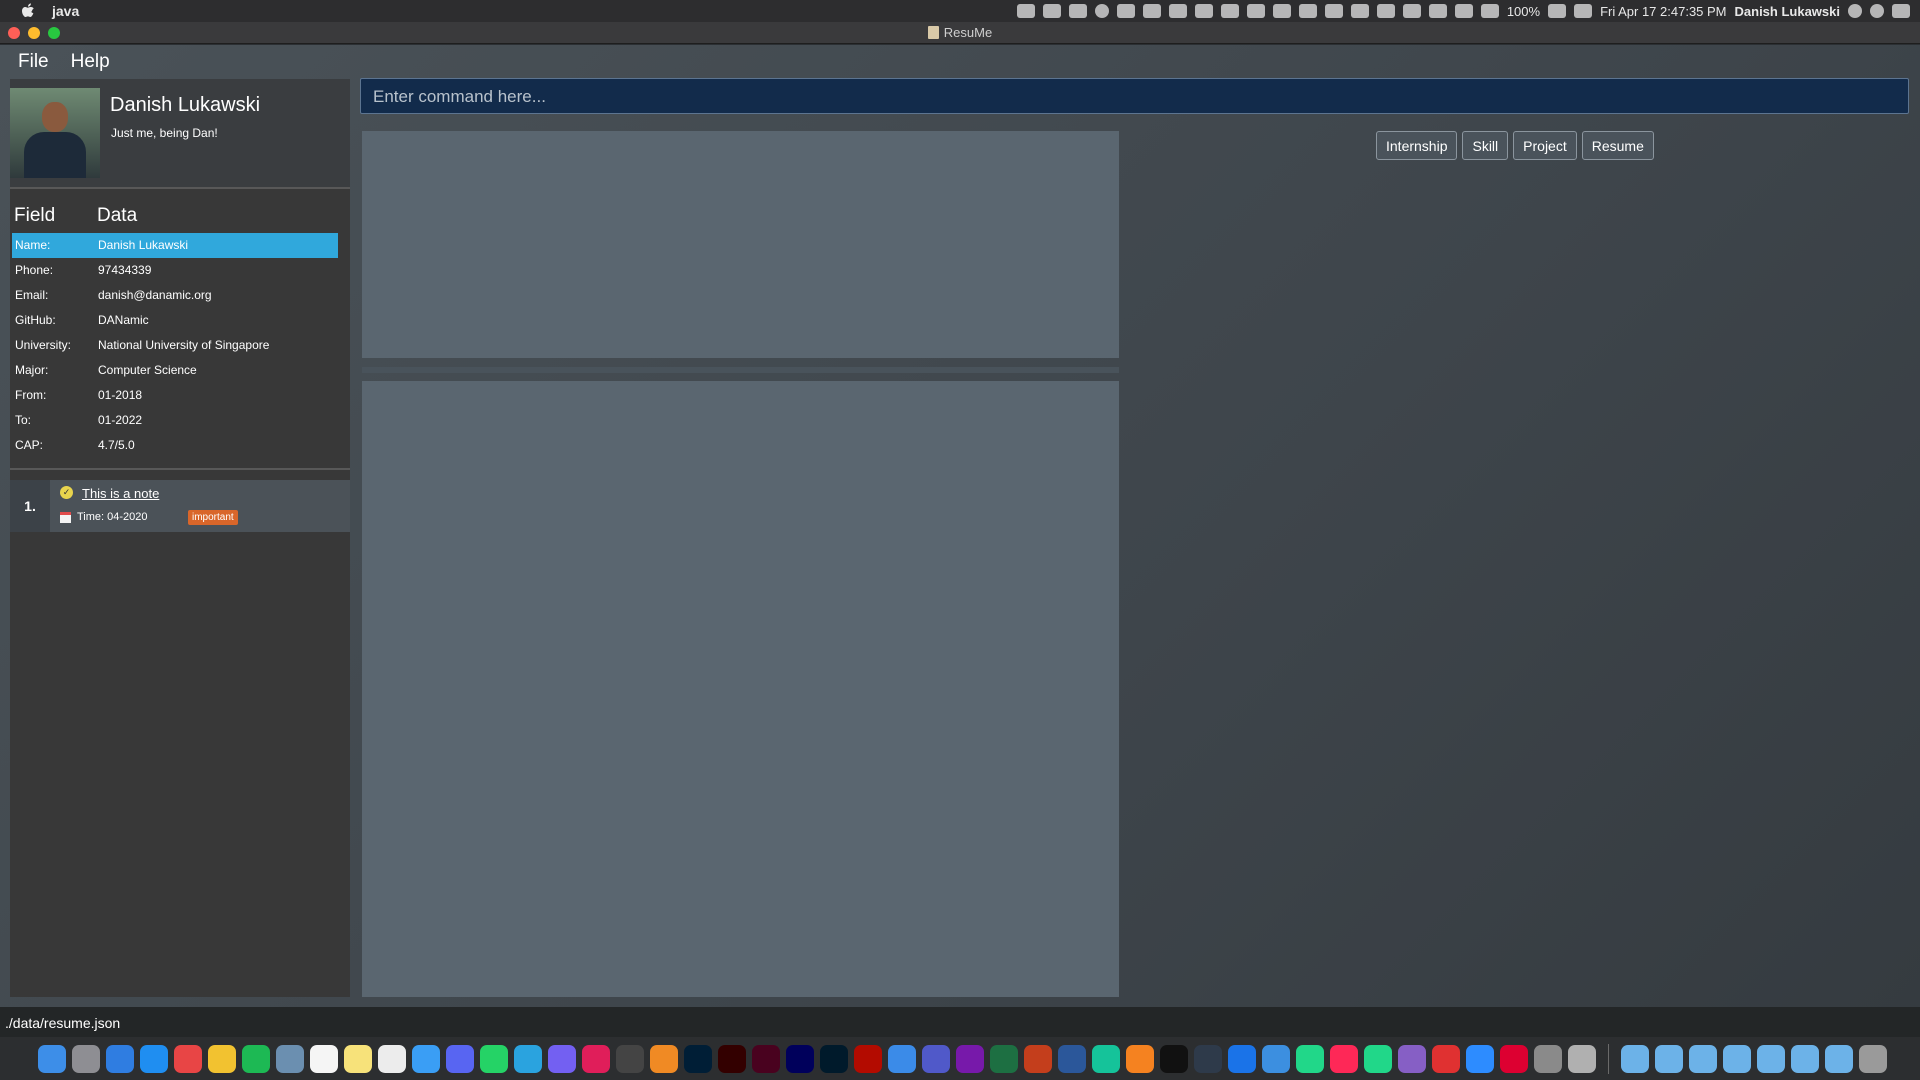  Describe the element at coordinates (90, 62) in the screenshot. I see `menu-help: Help` at that location.